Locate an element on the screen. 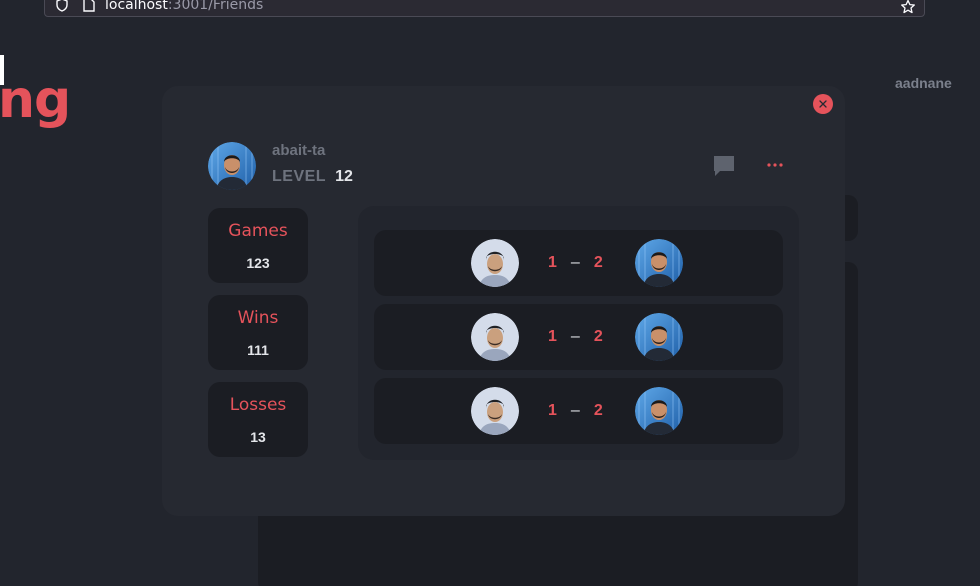  browser-url-bar: localhost:3001/Friends is located at coordinates (484, 8).